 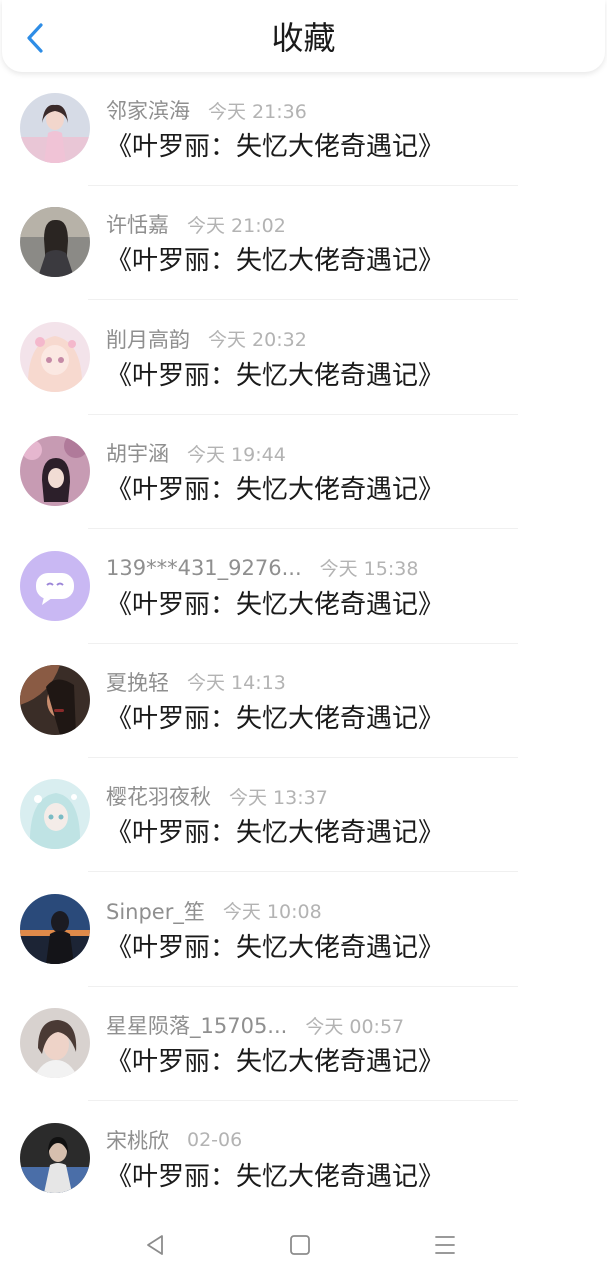 I want to click on timestamp: 今天 13:37, so click(x=278, y=797).